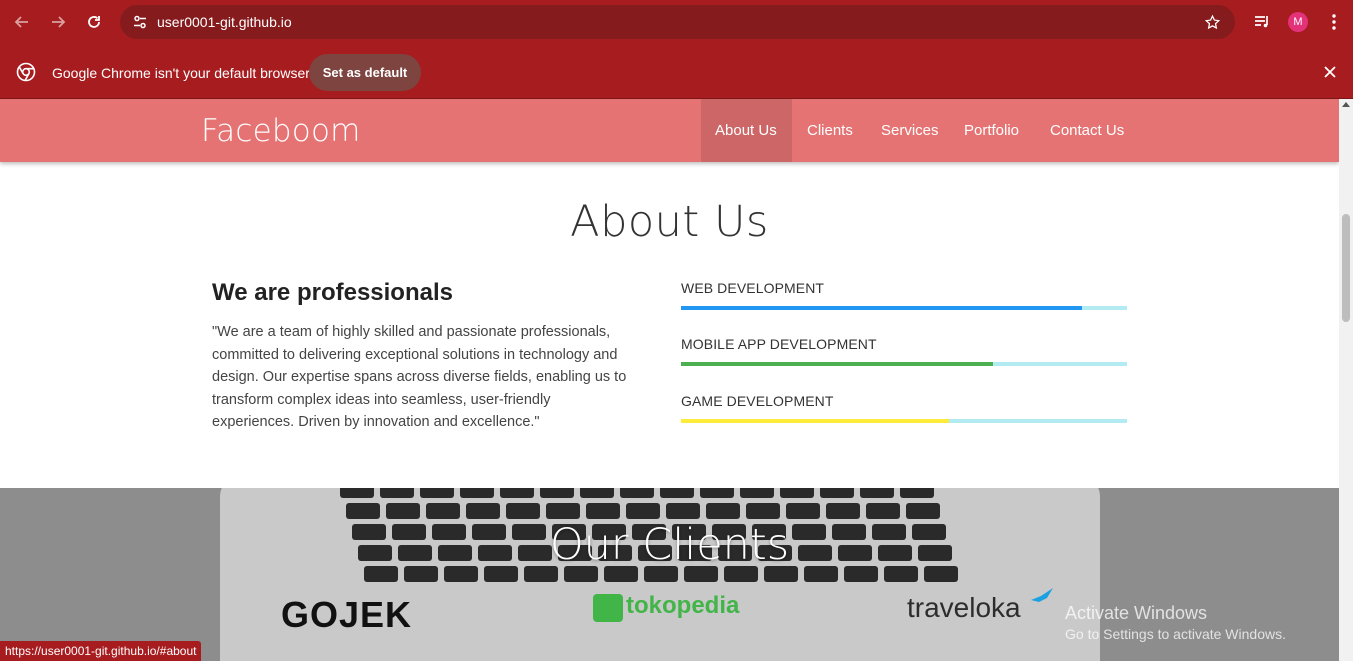 This screenshot has height=661, width=1353. I want to click on playlist-icon, so click(1261, 22).